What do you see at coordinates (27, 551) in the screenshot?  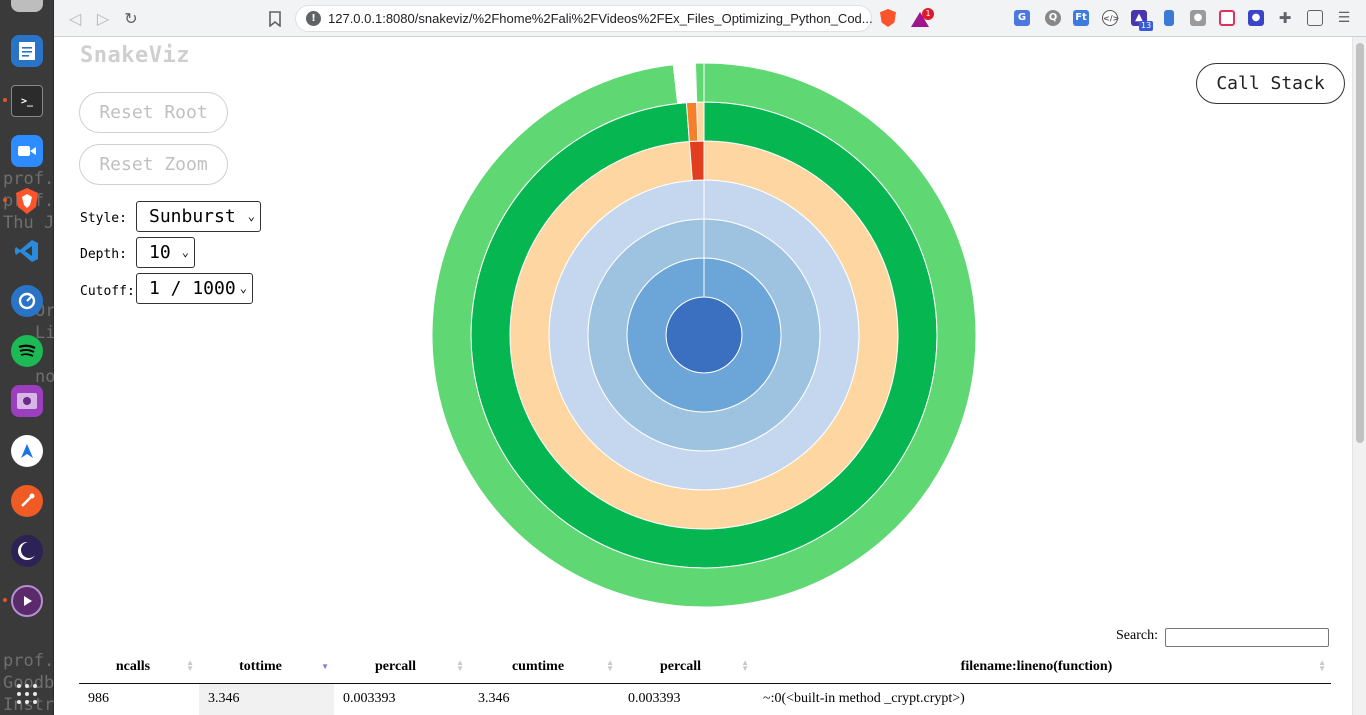 I see `eclipse-icon` at bounding box center [27, 551].